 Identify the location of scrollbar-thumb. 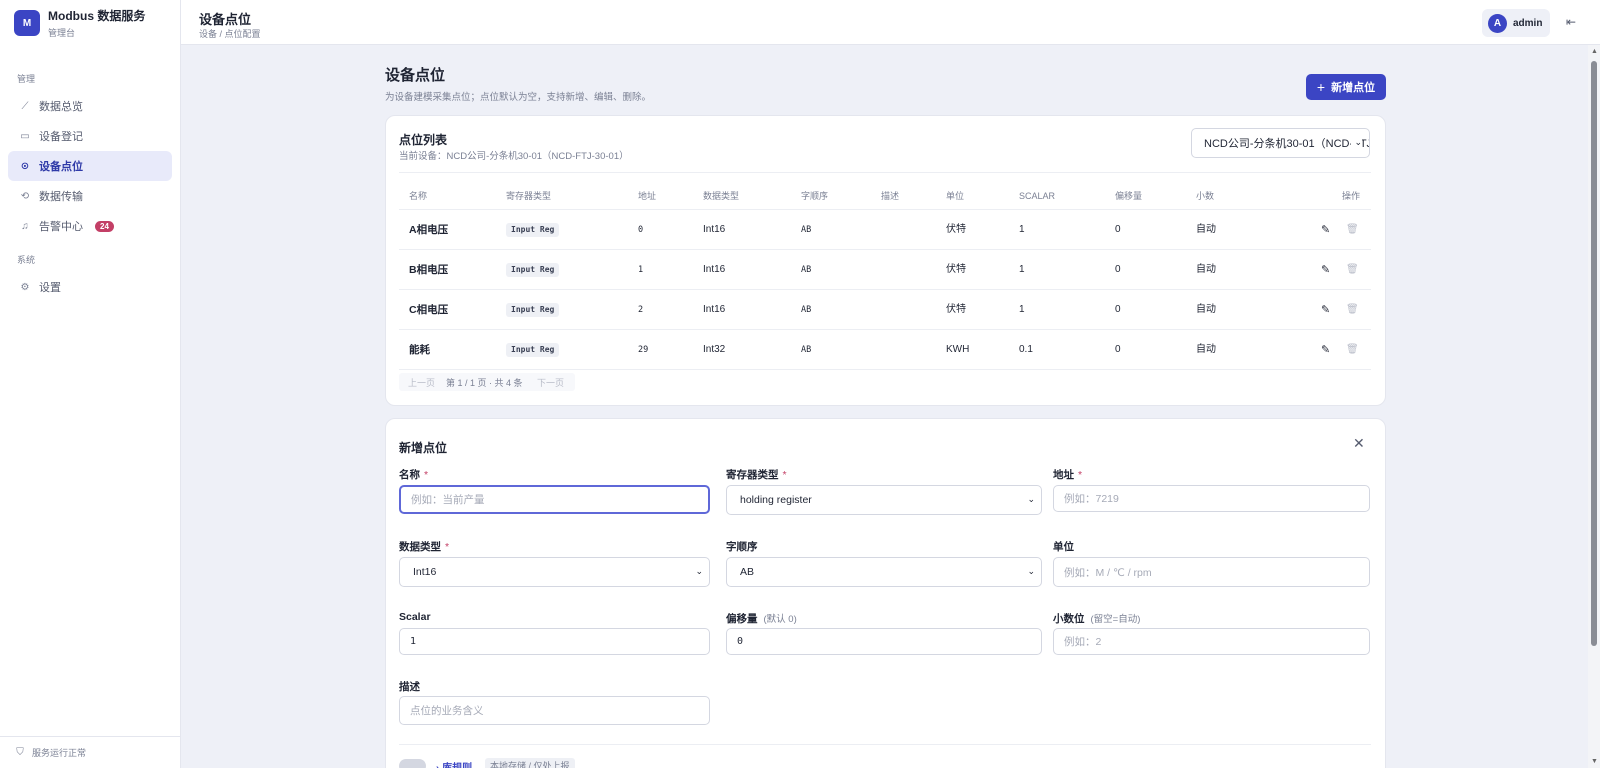
(1594, 353).